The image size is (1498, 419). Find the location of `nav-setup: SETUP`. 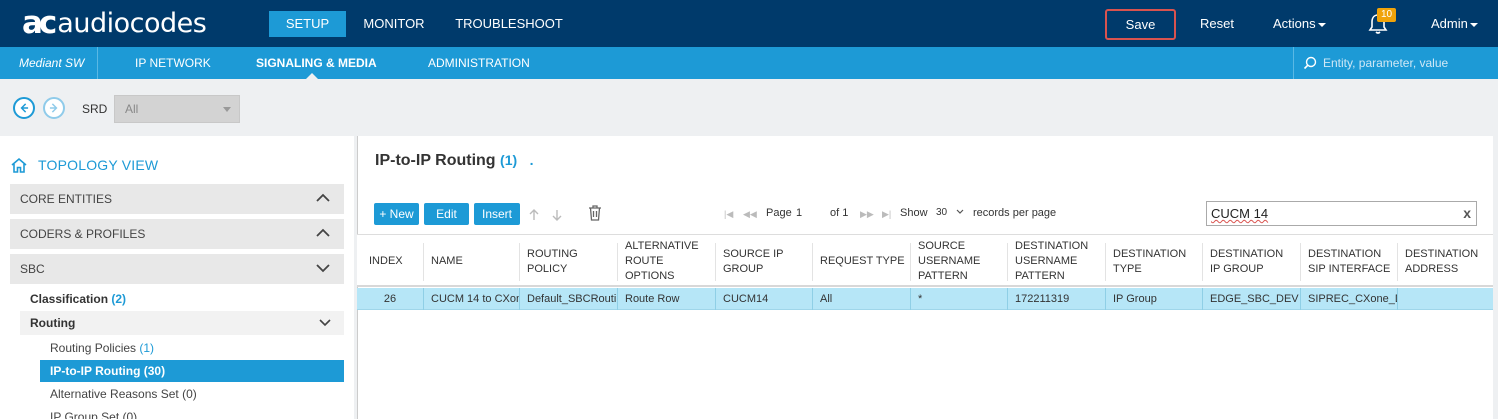

nav-setup: SETUP is located at coordinates (307, 24).